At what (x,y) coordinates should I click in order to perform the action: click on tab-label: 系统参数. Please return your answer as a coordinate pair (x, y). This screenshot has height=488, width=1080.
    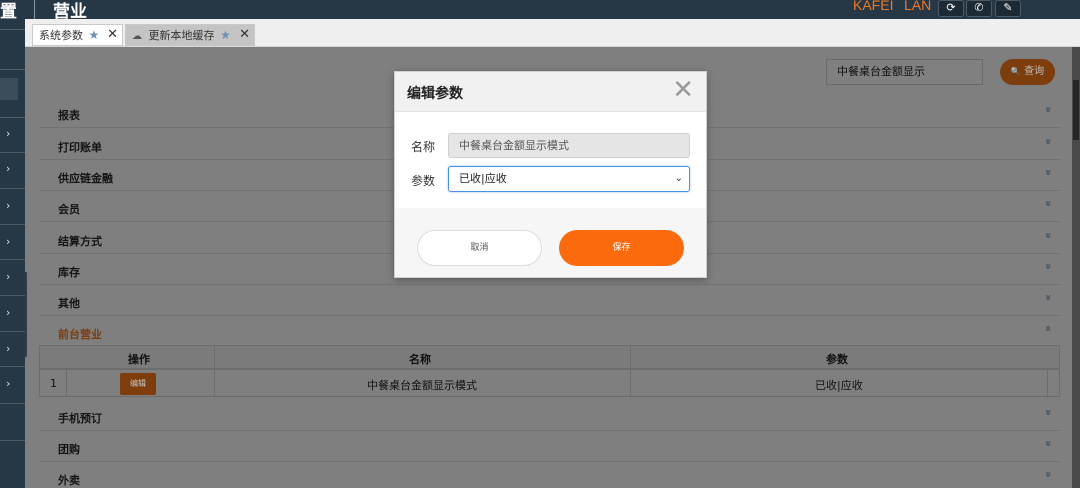
    Looking at the image, I should click on (61, 35).